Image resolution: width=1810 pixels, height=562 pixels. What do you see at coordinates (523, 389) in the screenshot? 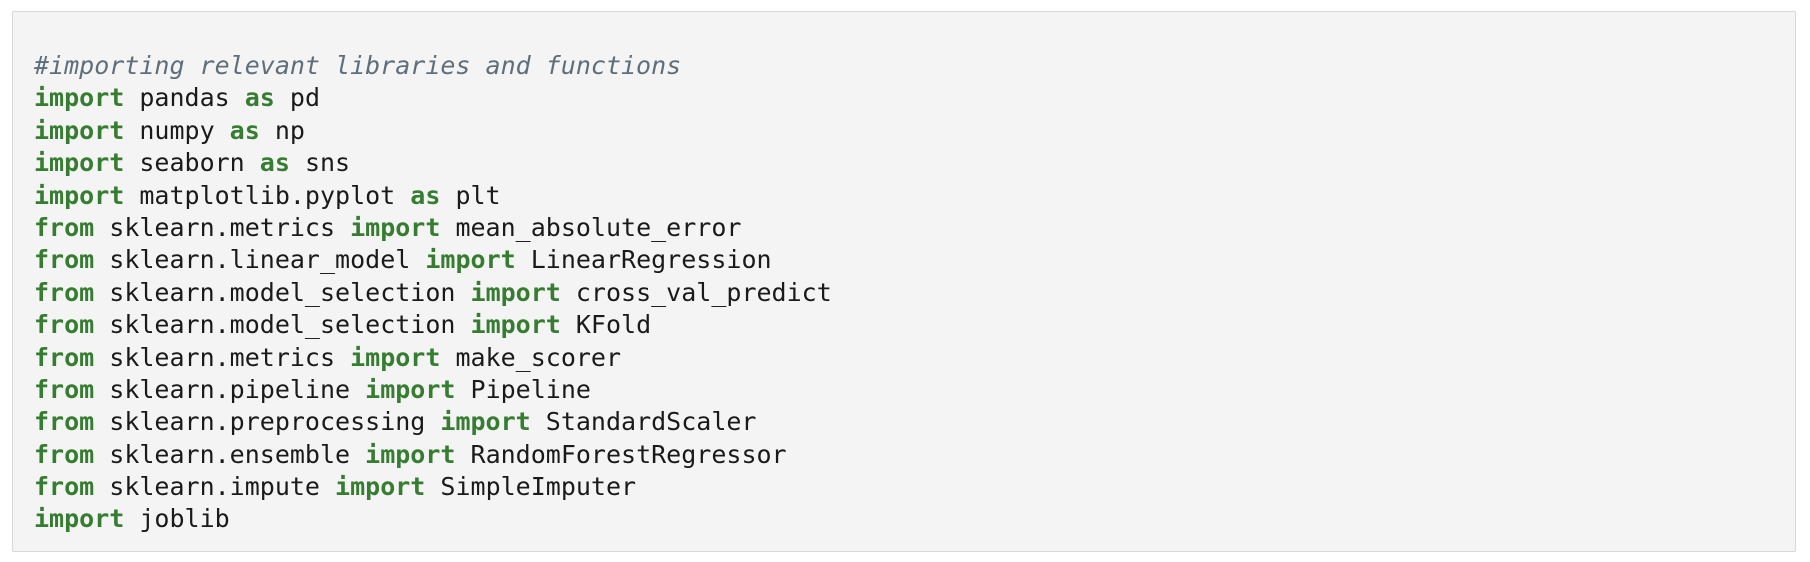
I see `code-identifier: Pipeline` at bounding box center [523, 389].